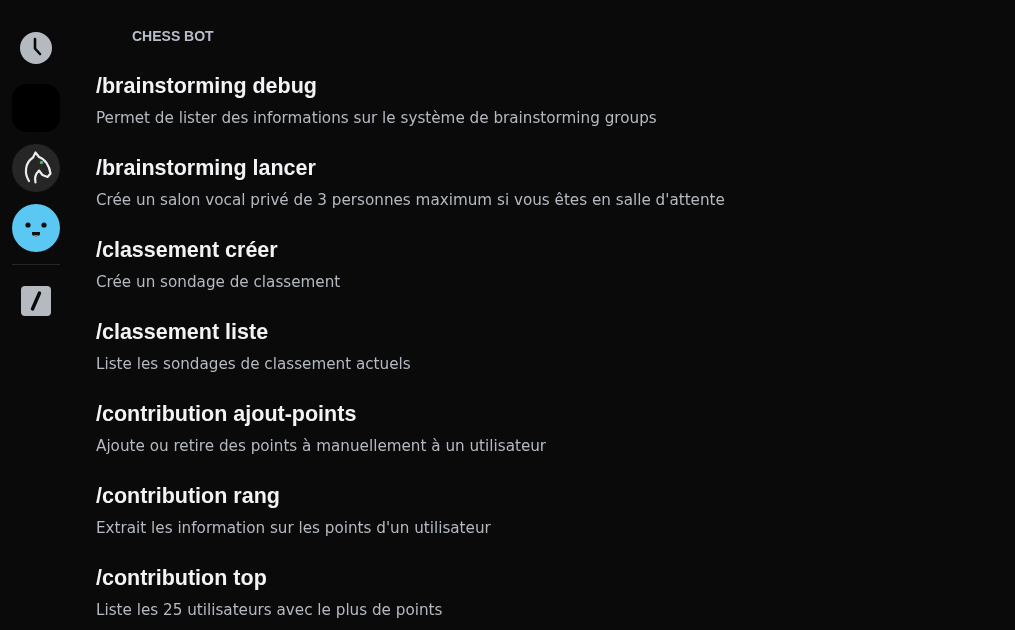 The width and height of the screenshot is (1015, 630). What do you see at coordinates (376, 118) in the screenshot?
I see `command-description: Permet de lister des informations sur le système de brainstorming groups` at bounding box center [376, 118].